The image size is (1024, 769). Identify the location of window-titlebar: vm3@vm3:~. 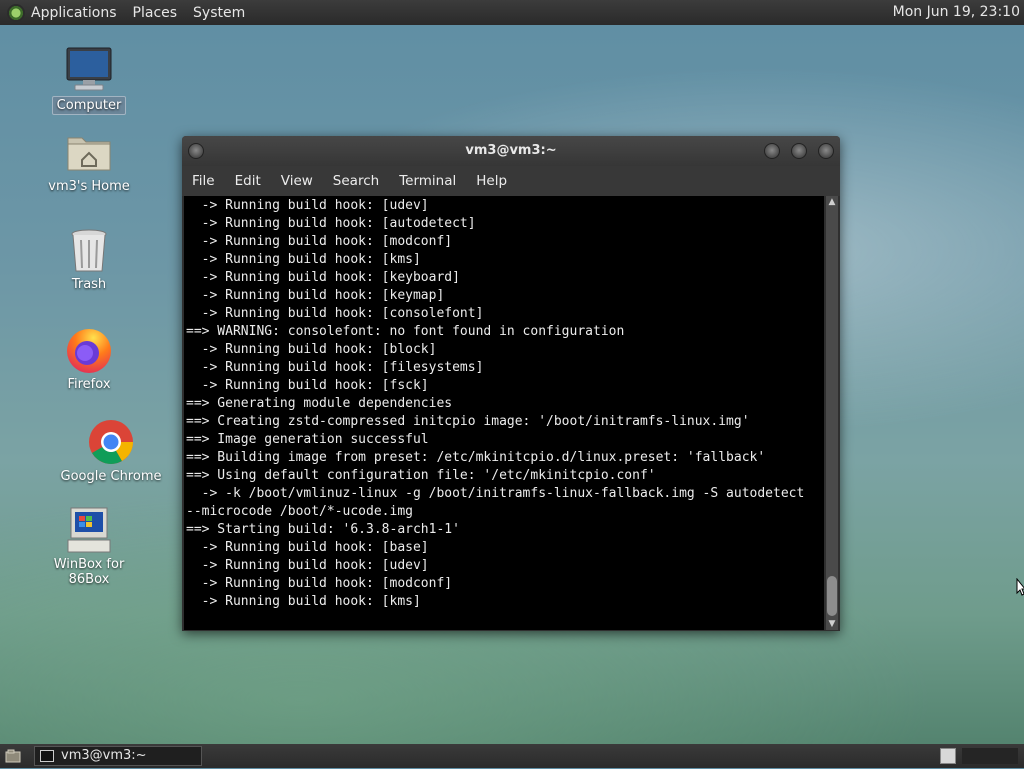
(511, 151).